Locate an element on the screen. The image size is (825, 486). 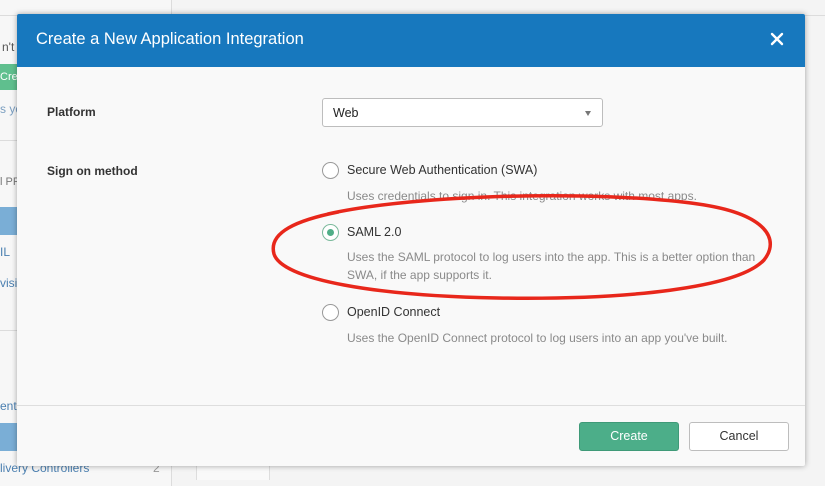
option-title: Secure Web Authentication (SWA) is located at coordinates (442, 170).